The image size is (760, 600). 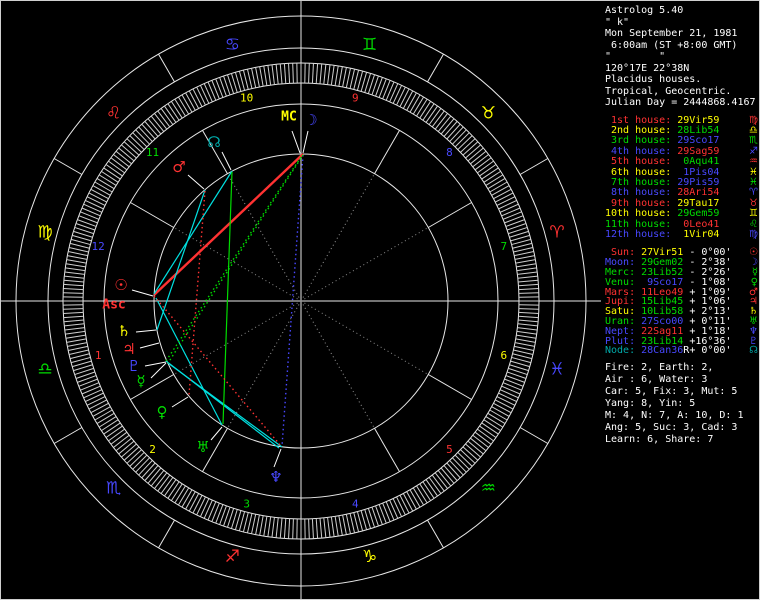 I want to click on stats-line-2: Car: 5, Fix: 3, Mut: 5, so click(x=671, y=392).